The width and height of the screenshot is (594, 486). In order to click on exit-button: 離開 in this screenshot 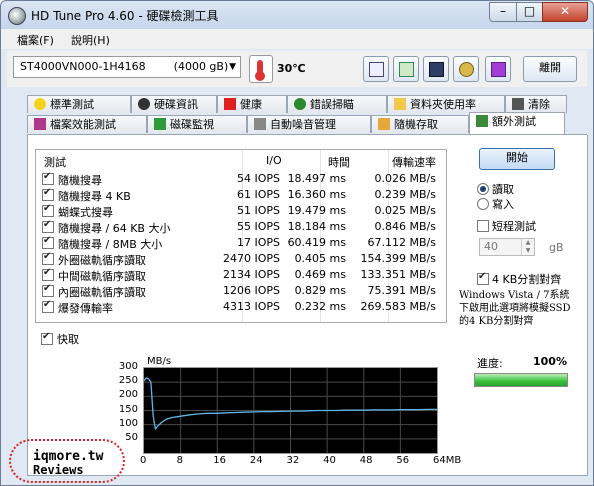, I will do `click(550, 69)`.